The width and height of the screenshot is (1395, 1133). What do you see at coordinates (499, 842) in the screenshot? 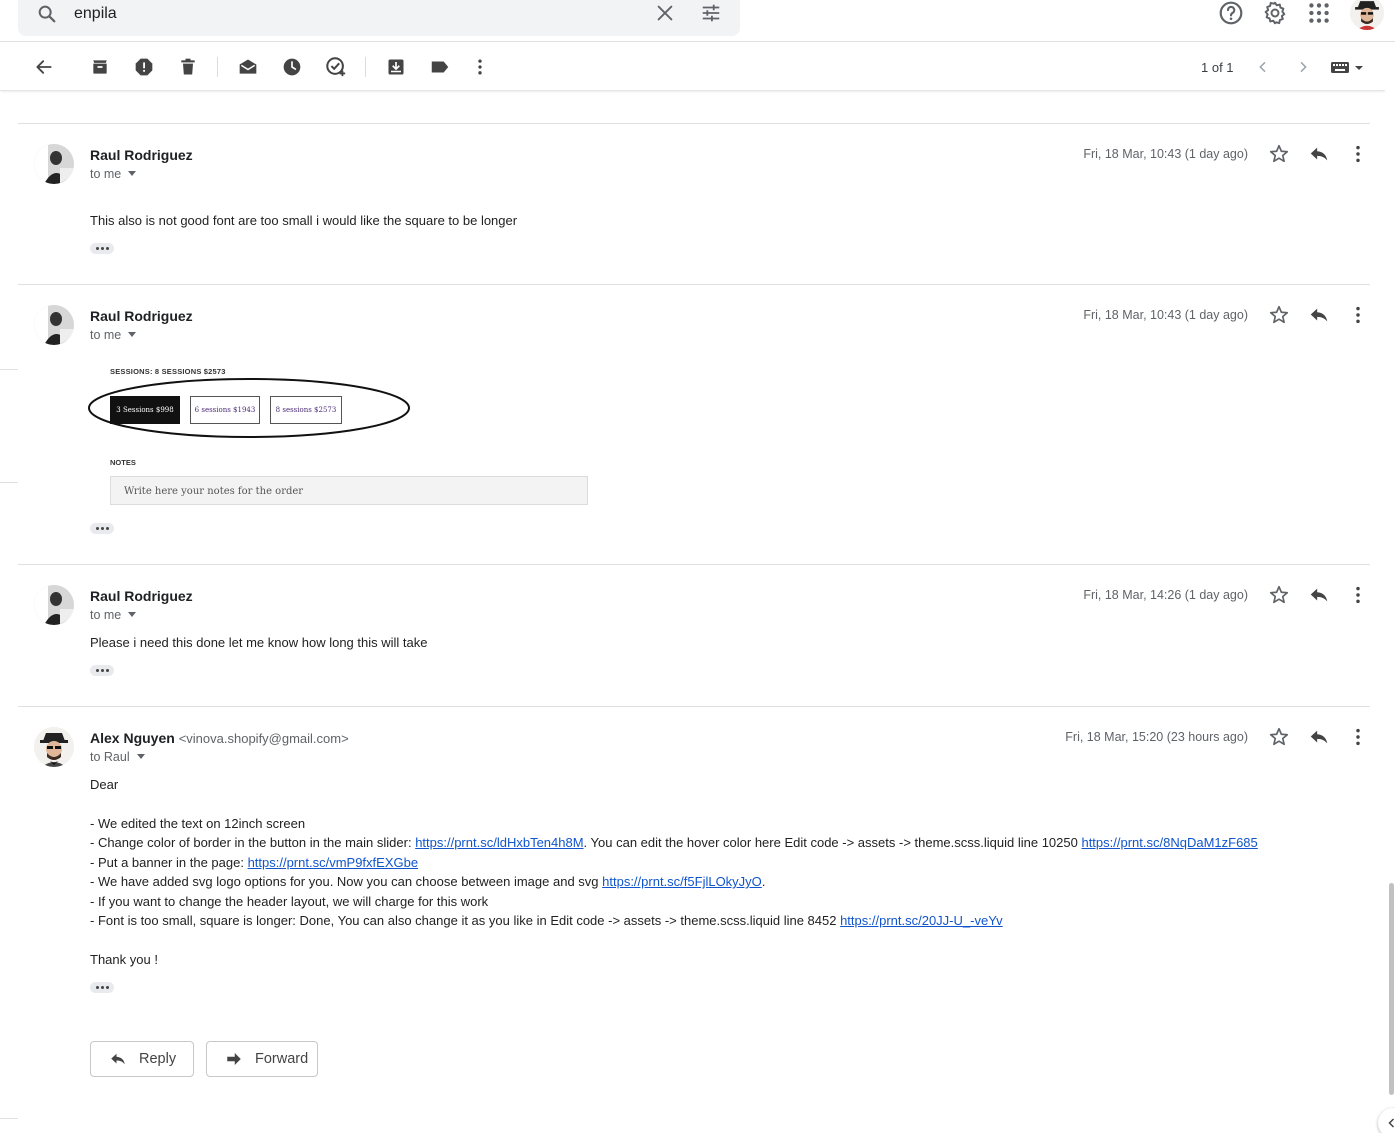
I see `screenshot-link: https://prnt.sc/ldHxbTen4h8M` at bounding box center [499, 842].